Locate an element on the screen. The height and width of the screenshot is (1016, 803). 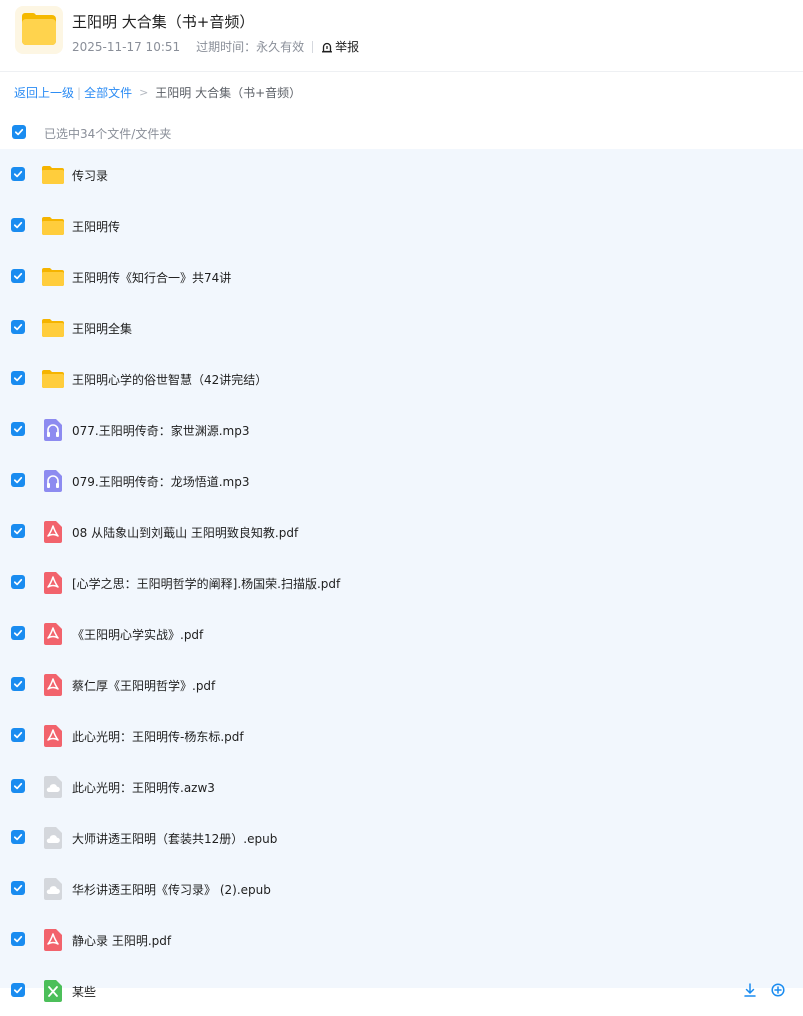
selection-count: 已选中34个文件/文件夹 is located at coordinates (108, 134).